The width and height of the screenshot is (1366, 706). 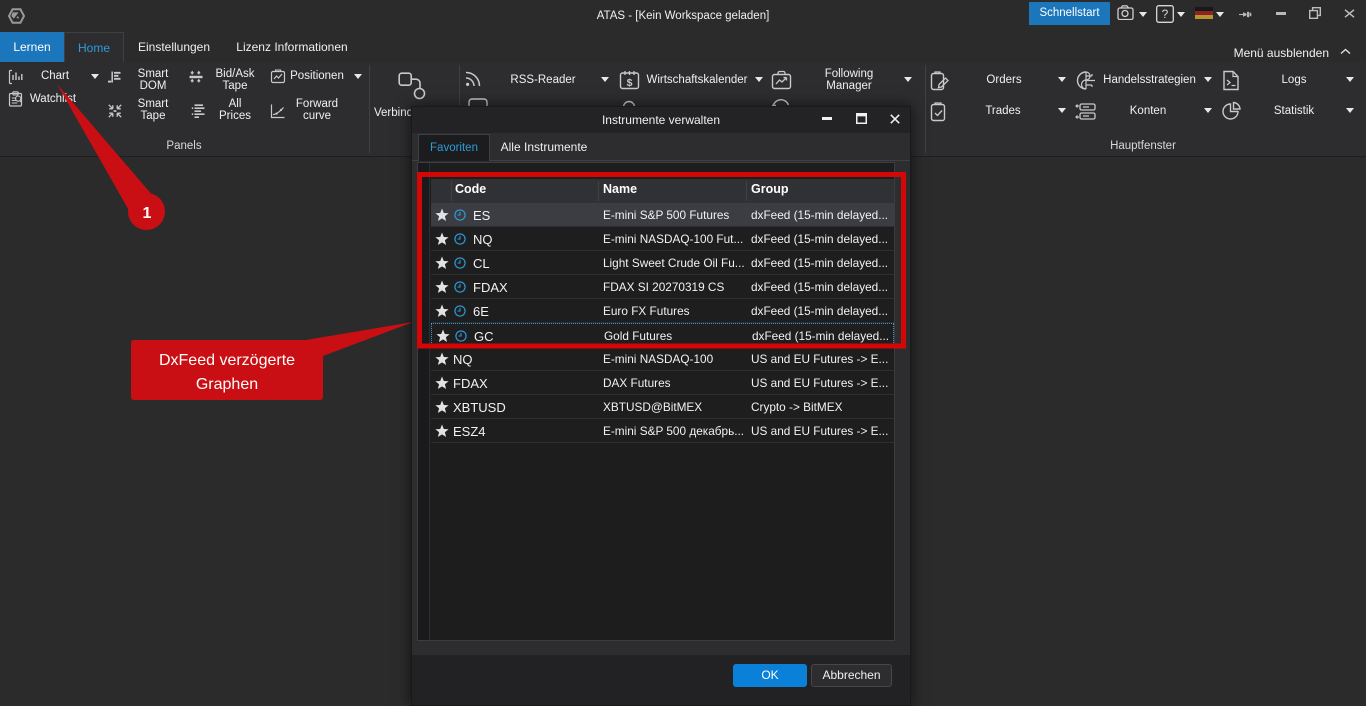 I want to click on svg-text: 1, so click(x=147, y=213).